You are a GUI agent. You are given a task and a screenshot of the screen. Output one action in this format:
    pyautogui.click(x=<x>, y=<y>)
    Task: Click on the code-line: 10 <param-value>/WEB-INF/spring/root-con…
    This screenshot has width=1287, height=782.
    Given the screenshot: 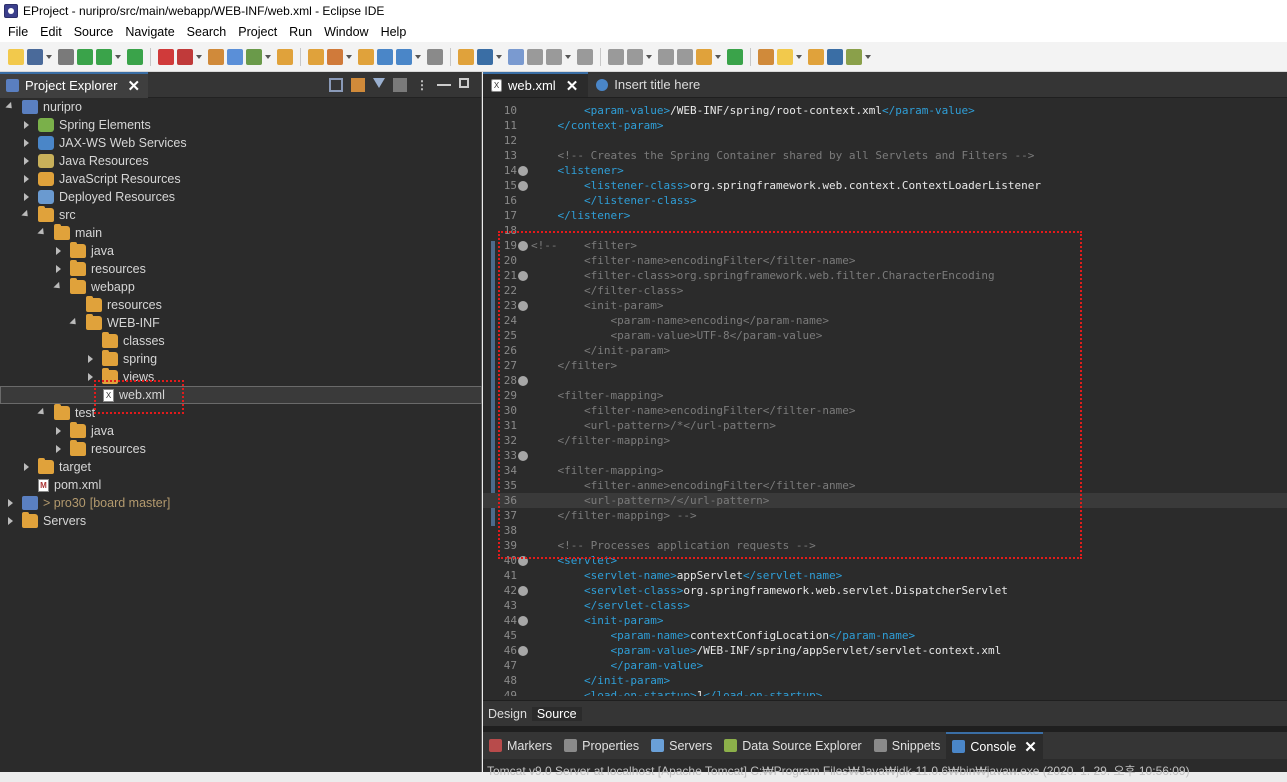 What is the action you would take?
    pyautogui.click(x=885, y=110)
    